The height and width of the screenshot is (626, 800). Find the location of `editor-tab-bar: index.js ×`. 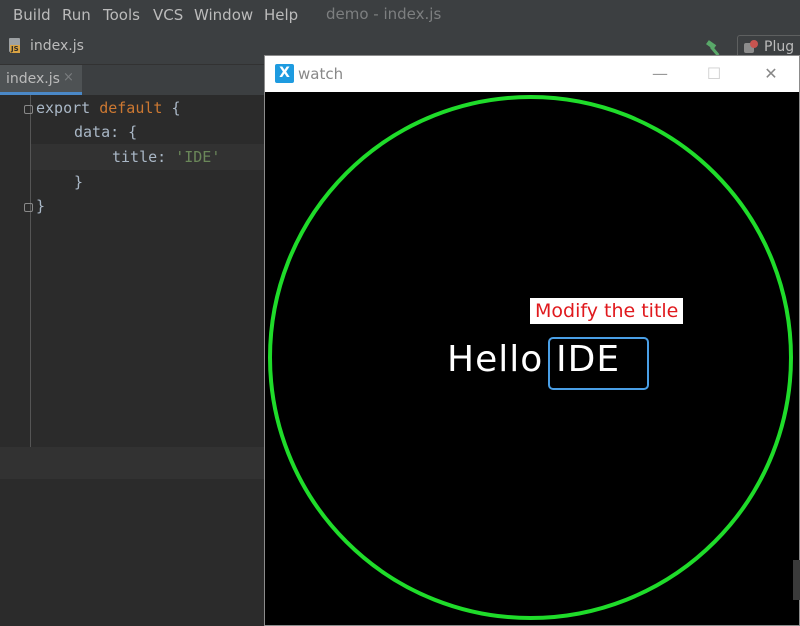

editor-tab-bar: index.js × is located at coordinates (132, 80).